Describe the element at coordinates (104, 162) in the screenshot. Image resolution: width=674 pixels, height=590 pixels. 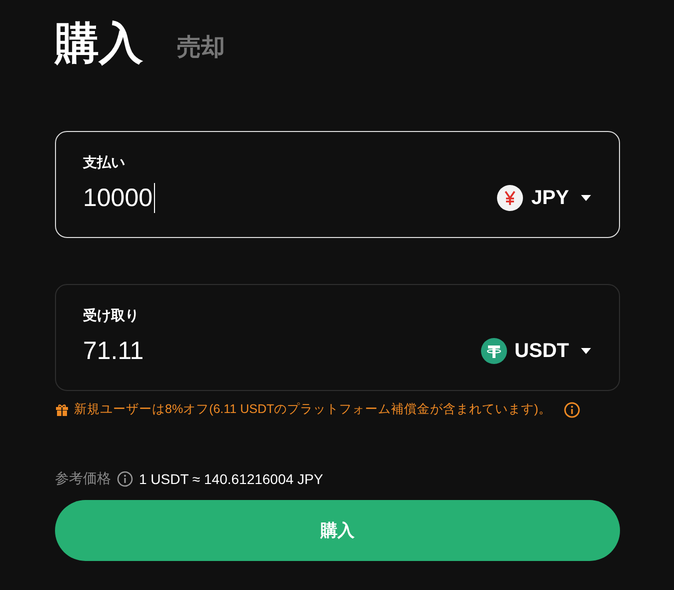
I see `field-label: 支払い` at that location.